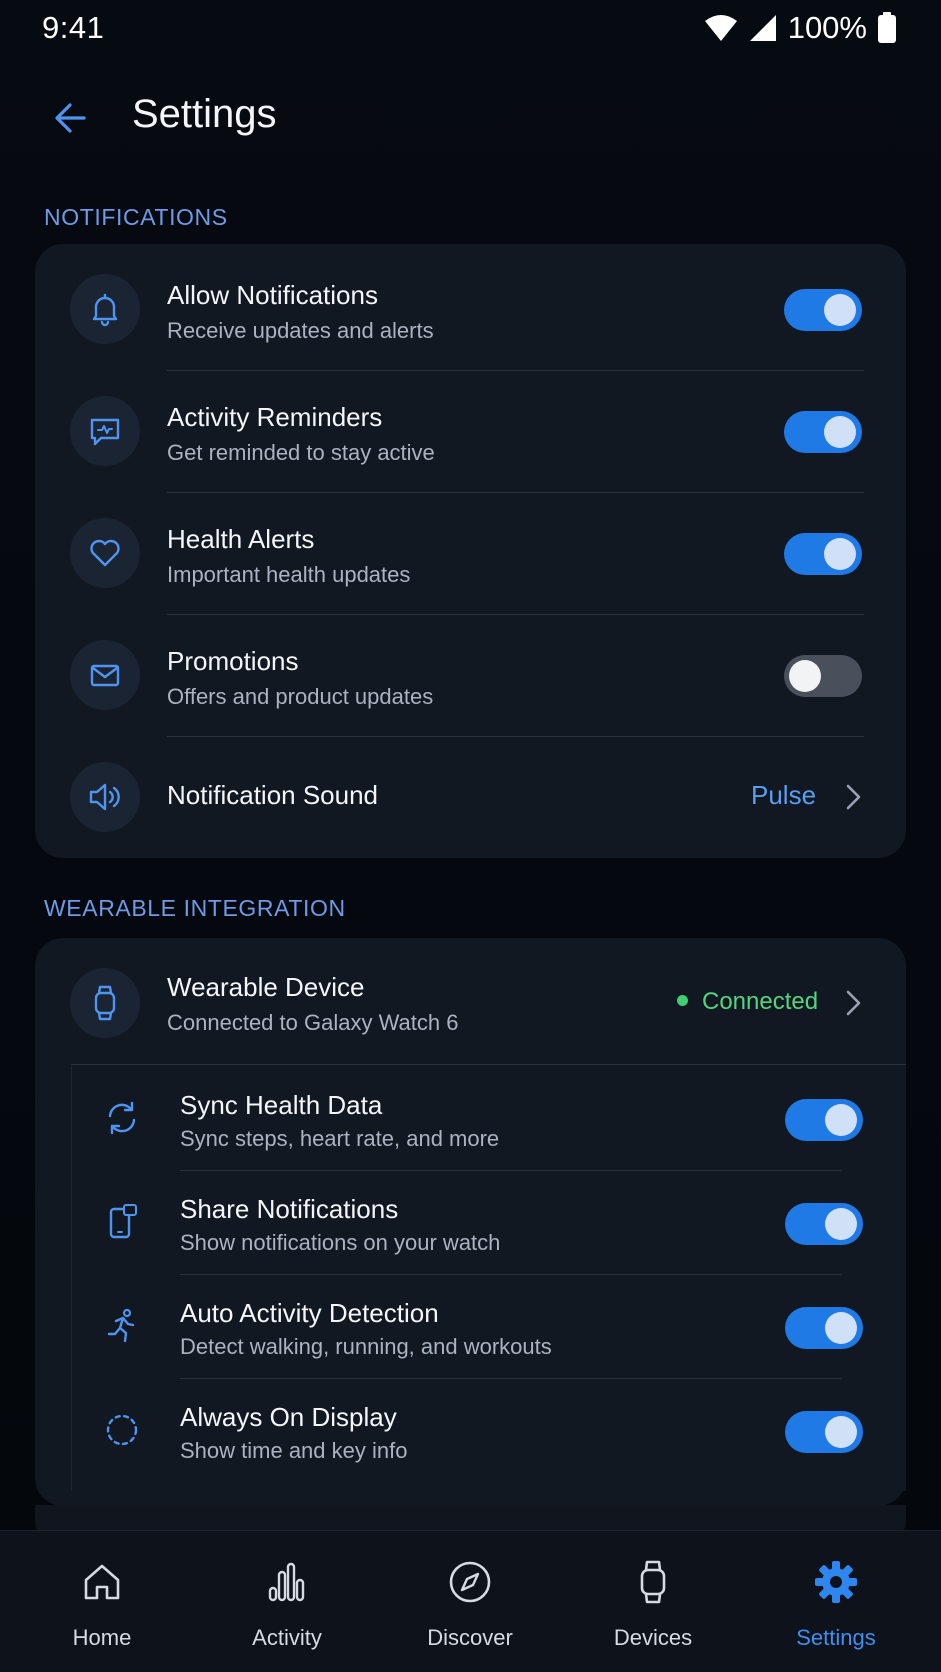  What do you see at coordinates (105, 675) in the screenshot?
I see `mail-icon` at bounding box center [105, 675].